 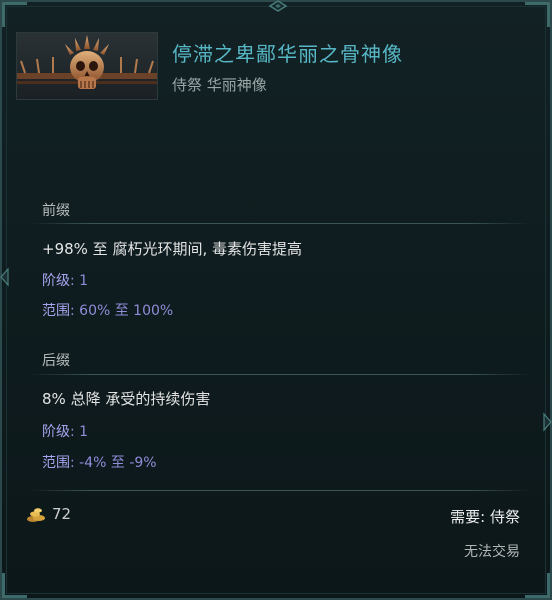 I want to click on gold-pile-icon, so click(x=36, y=514).